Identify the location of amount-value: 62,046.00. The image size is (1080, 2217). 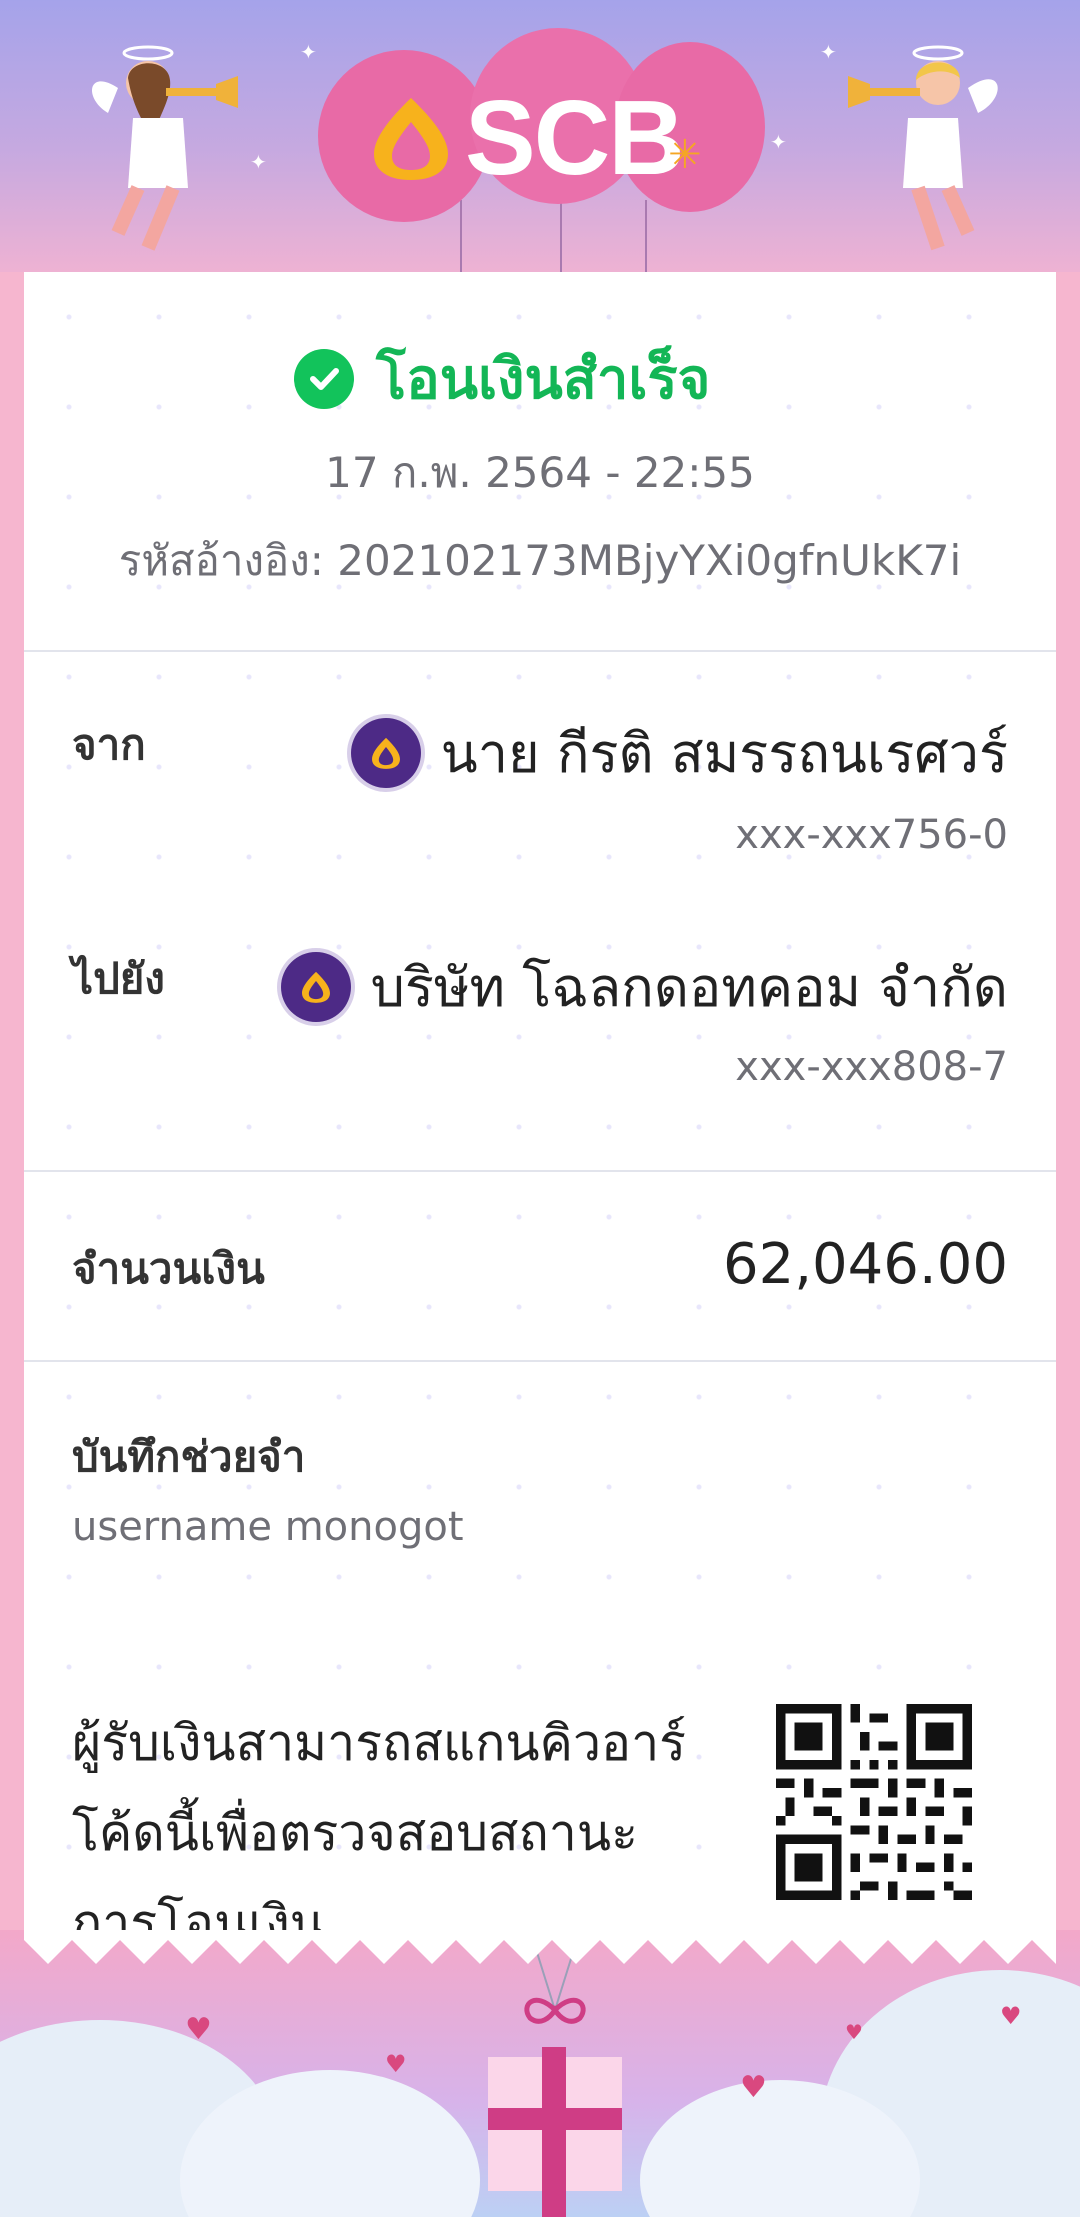
(865, 1264).